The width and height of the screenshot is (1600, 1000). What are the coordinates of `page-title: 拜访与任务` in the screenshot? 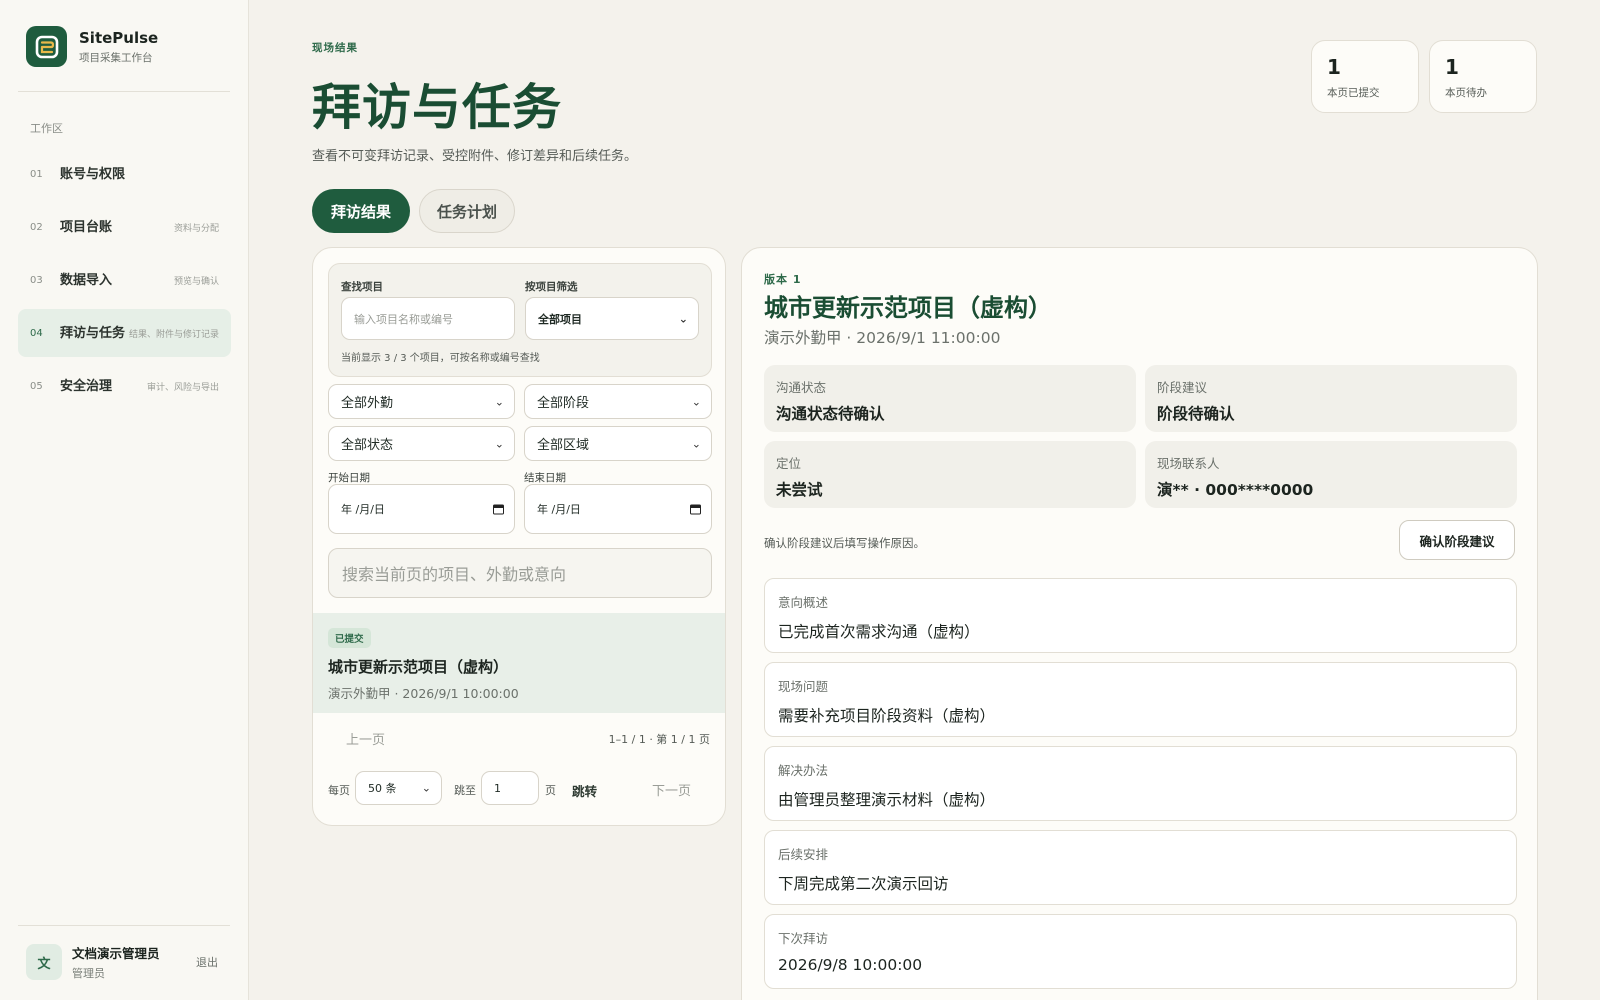 It's located at (437, 107).